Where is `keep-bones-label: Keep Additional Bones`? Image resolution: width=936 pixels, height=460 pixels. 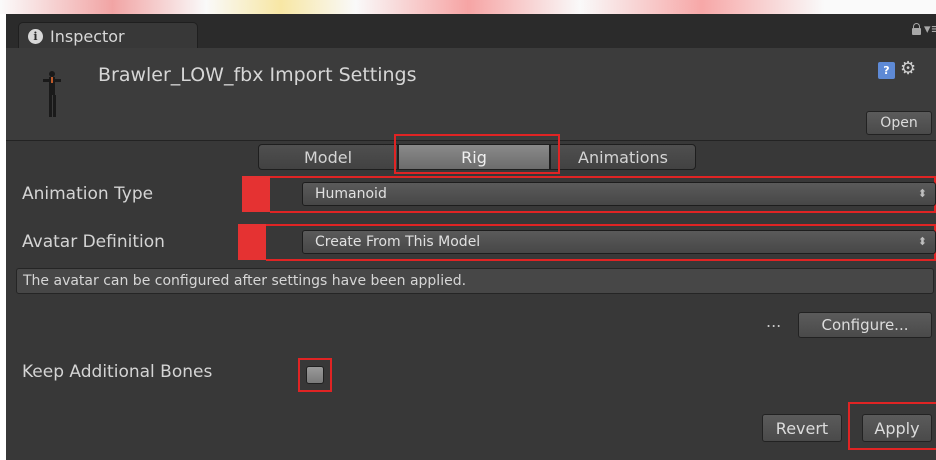
keep-bones-label: Keep Additional Bones is located at coordinates (117, 372).